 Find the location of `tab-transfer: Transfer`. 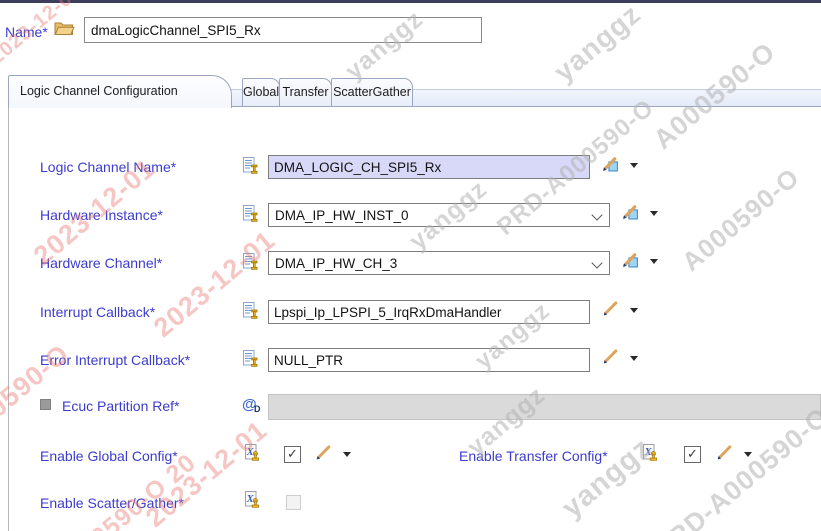

tab-transfer: Transfer is located at coordinates (305, 92).